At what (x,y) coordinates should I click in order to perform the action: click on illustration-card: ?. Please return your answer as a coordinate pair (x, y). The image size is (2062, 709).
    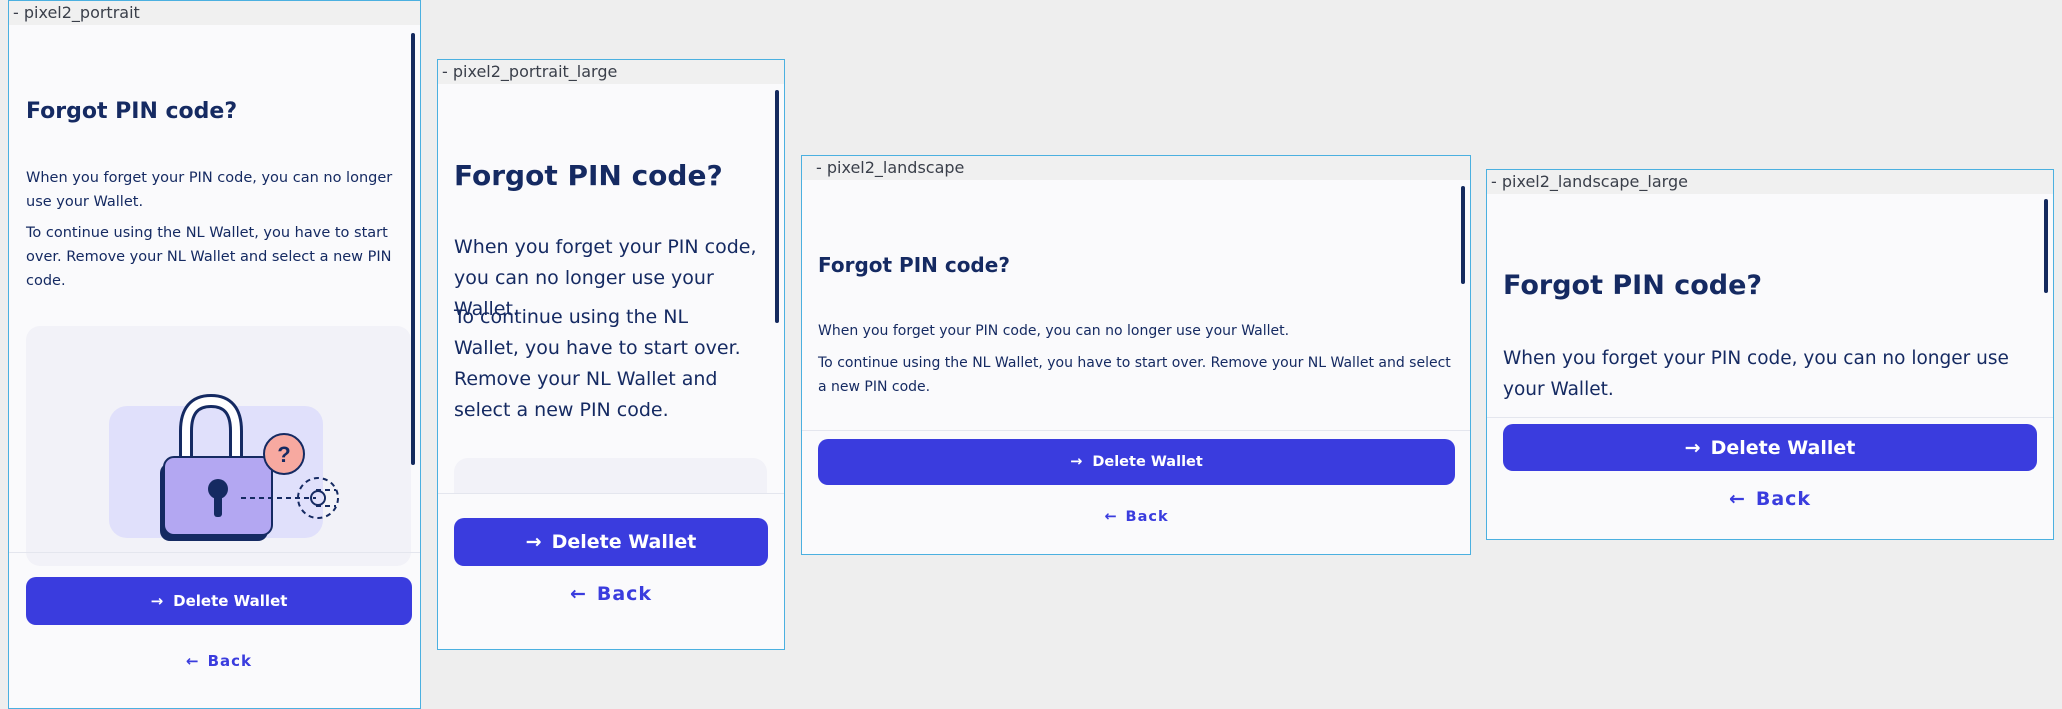
    Looking at the image, I should click on (218, 446).